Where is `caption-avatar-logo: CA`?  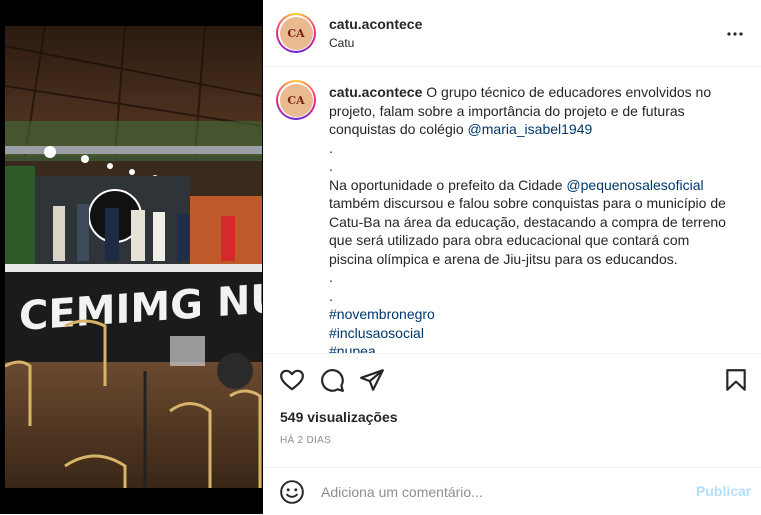 caption-avatar-logo: CA is located at coordinates (296, 100).